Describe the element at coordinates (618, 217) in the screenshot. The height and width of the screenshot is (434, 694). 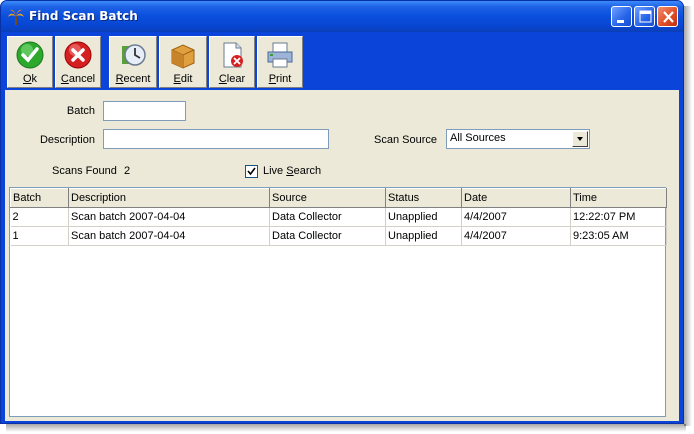
I see `cell-time: 12:22:07 PM` at that location.